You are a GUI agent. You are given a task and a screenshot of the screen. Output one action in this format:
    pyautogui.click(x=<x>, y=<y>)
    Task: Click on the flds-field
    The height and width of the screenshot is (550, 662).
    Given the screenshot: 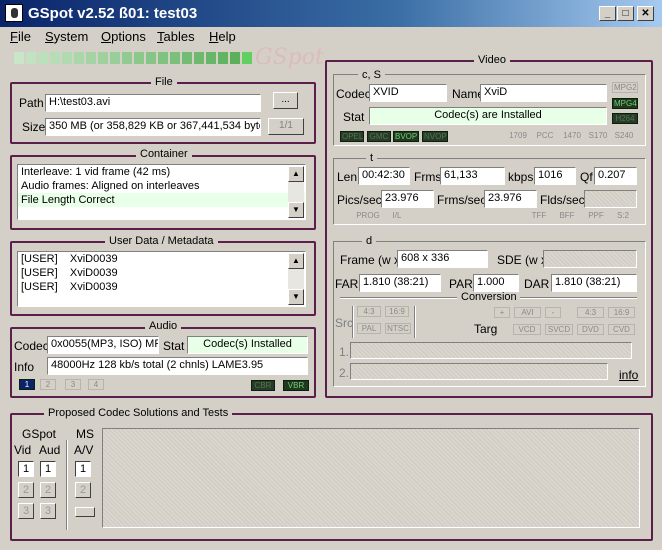 What is the action you would take?
    pyautogui.click(x=610, y=199)
    